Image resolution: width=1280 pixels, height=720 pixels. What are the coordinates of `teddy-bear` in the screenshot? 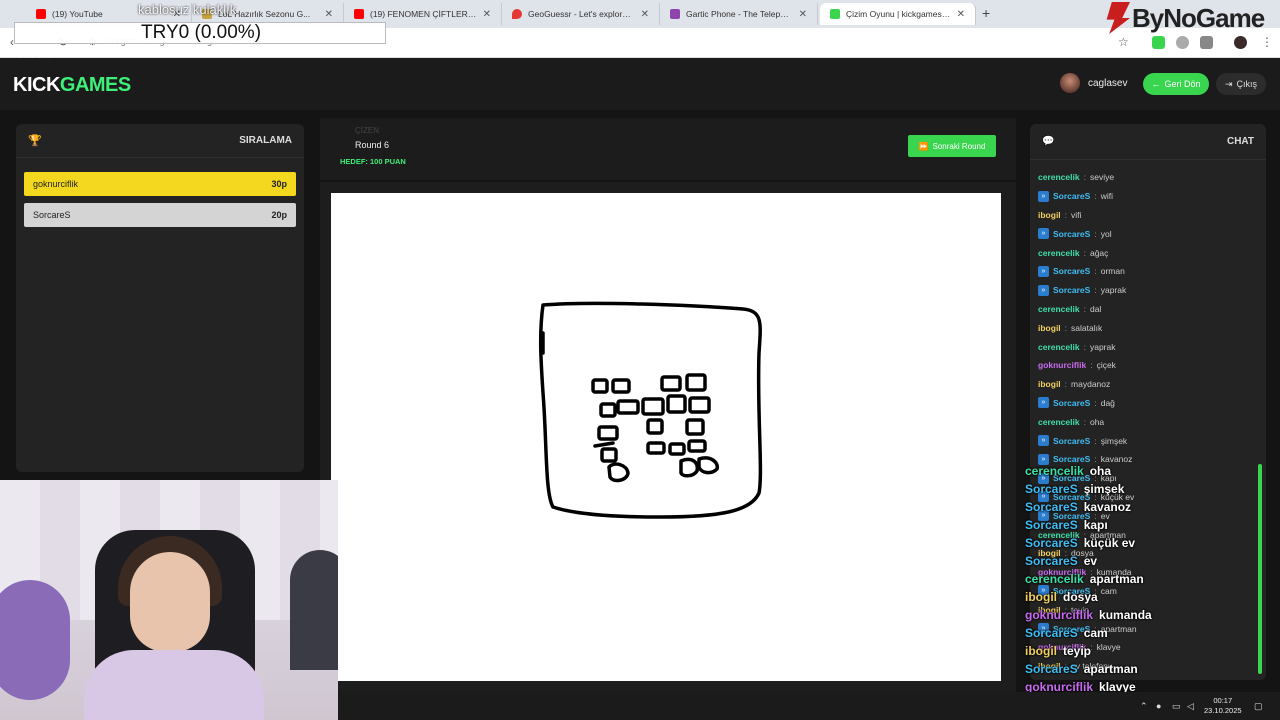 It's located at (35, 640).